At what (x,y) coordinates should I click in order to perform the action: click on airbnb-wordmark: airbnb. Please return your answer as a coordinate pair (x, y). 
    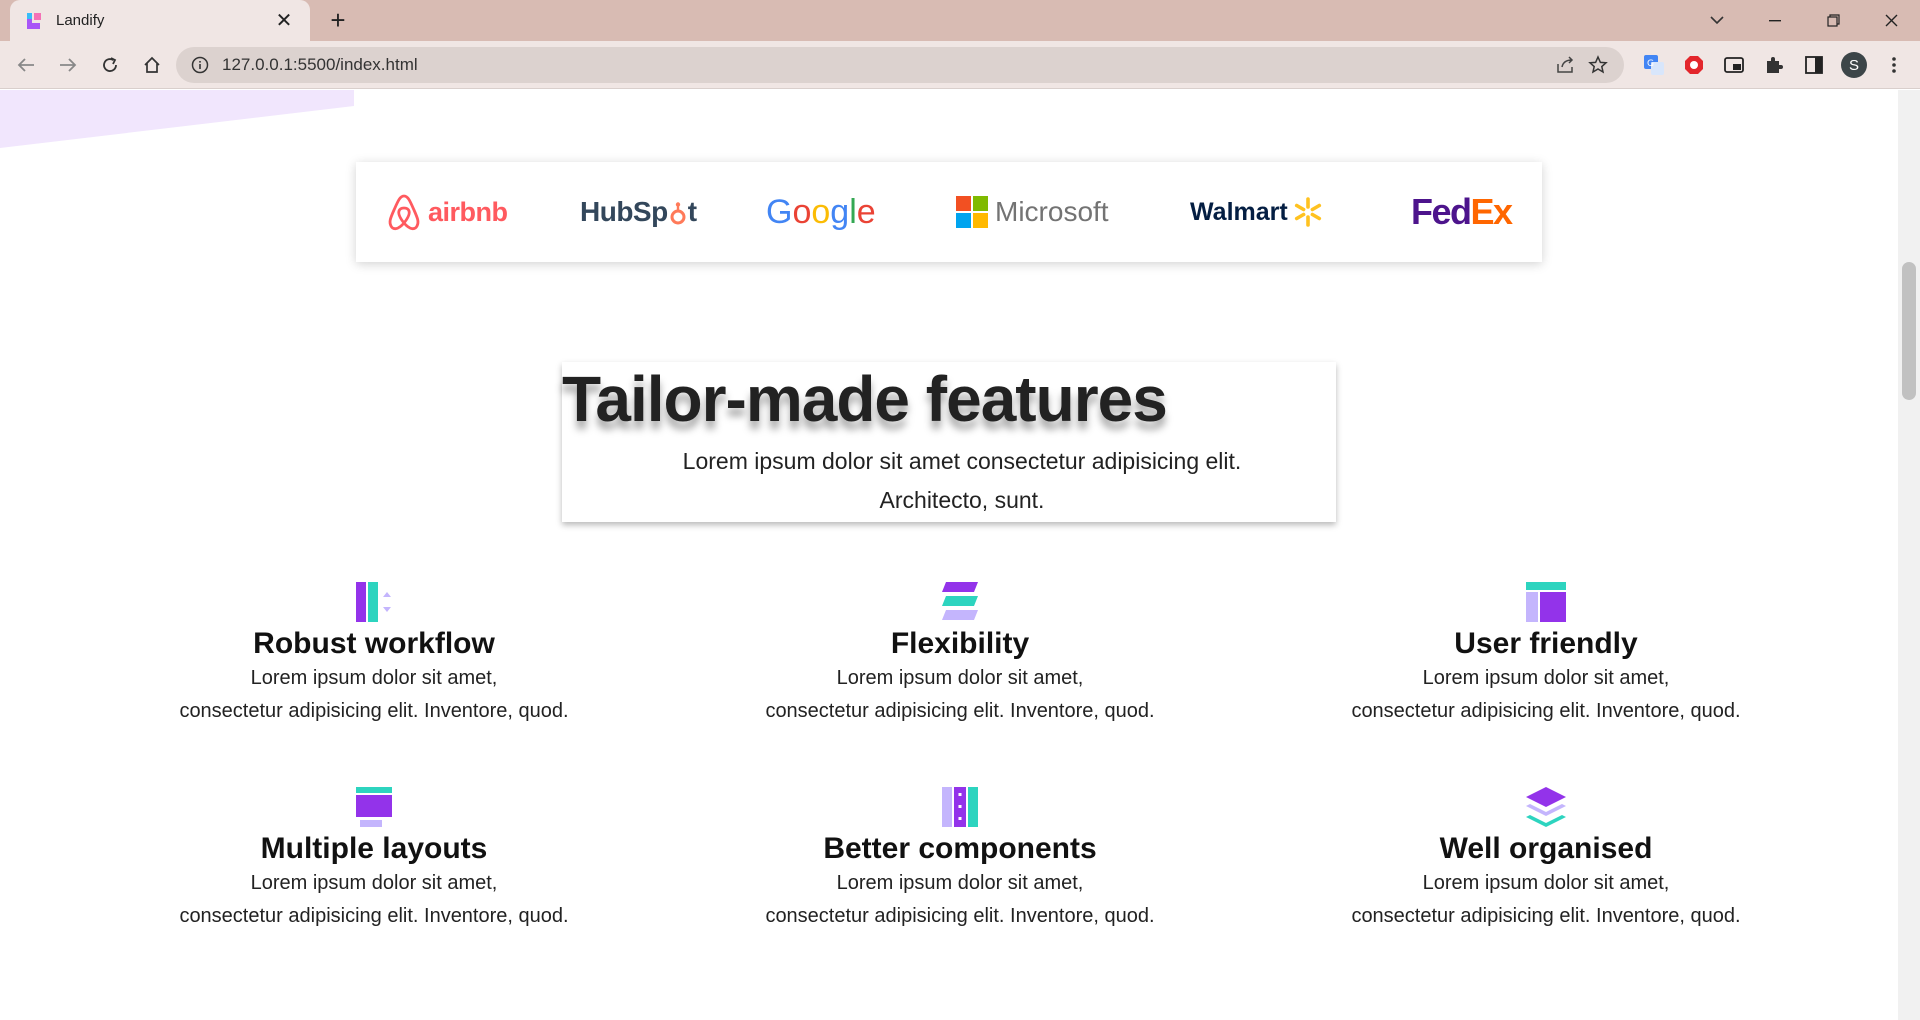
    Looking at the image, I should click on (468, 211).